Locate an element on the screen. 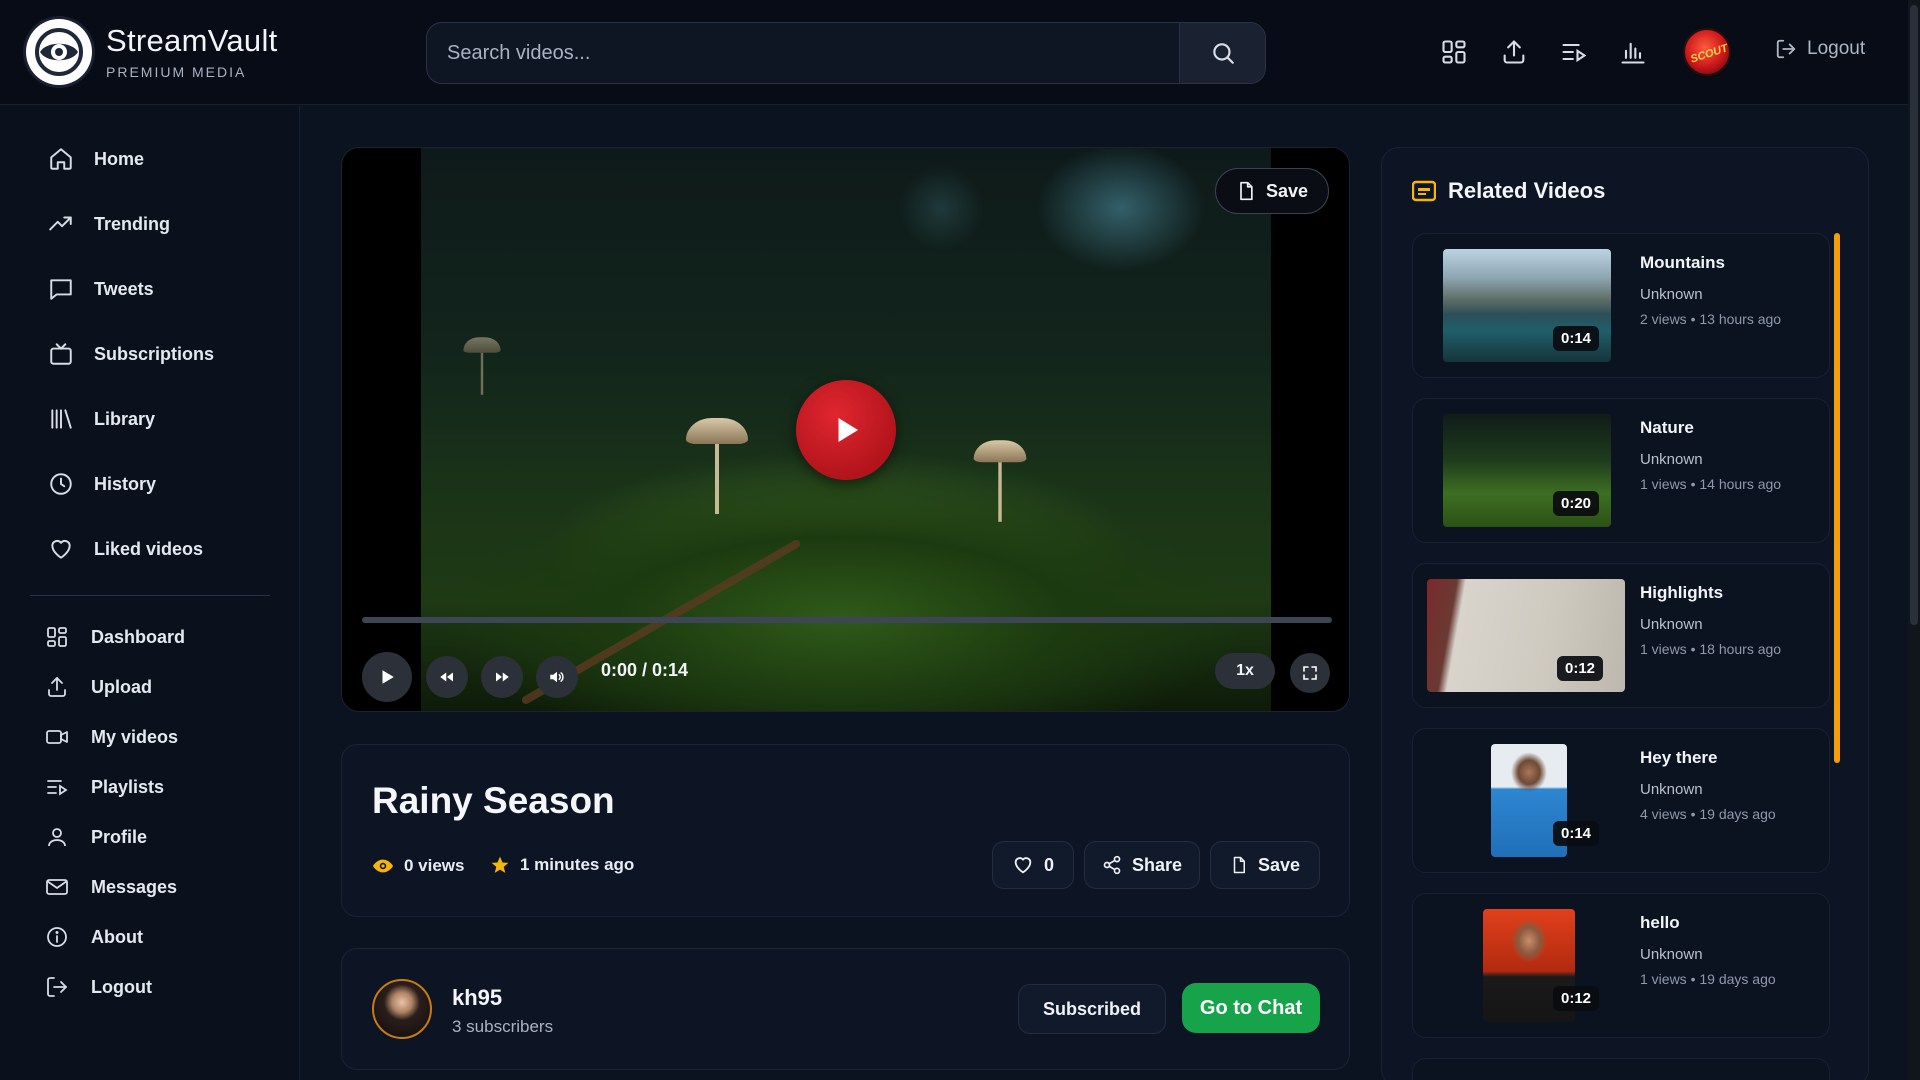  fullscreen-icon is located at coordinates (1310, 673).